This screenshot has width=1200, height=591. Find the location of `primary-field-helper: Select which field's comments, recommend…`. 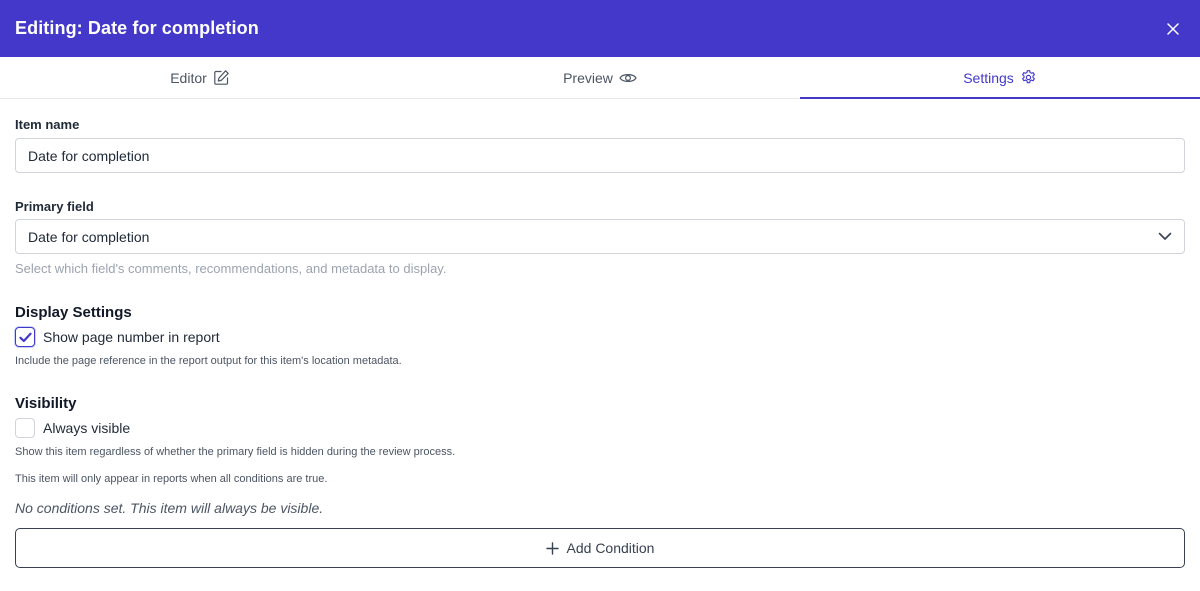

primary-field-helper: Select which field's comments, recommend… is located at coordinates (231, 268).